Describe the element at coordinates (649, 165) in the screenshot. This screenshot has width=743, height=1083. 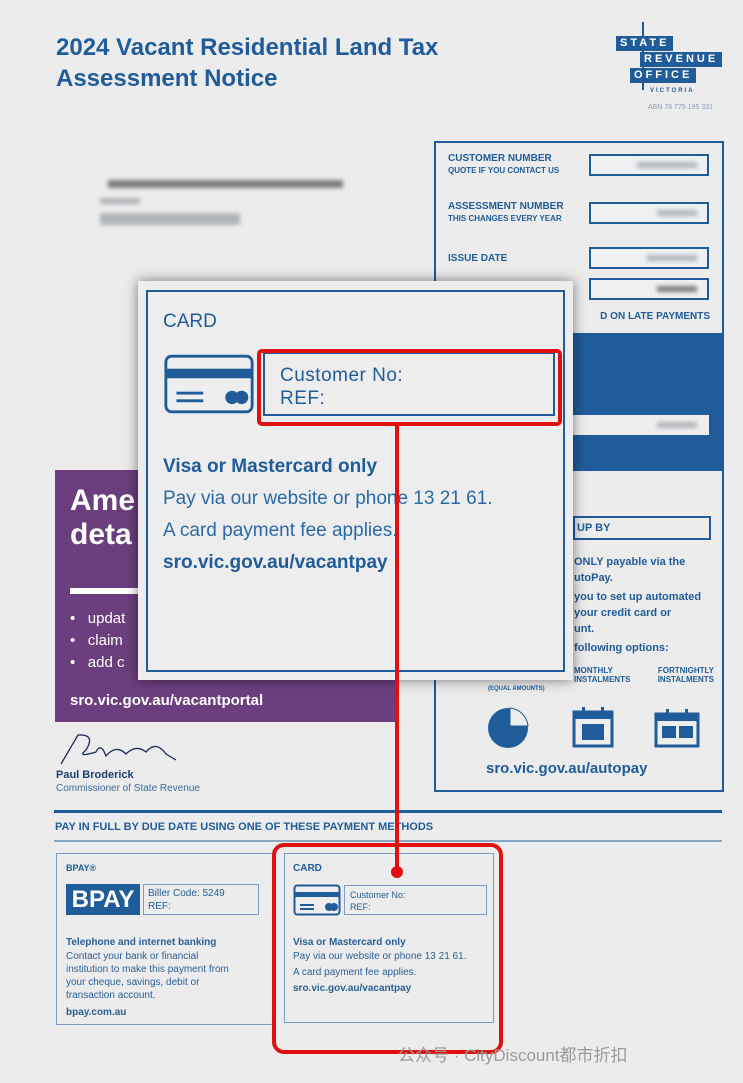
I see `customer-number-value` at that location.